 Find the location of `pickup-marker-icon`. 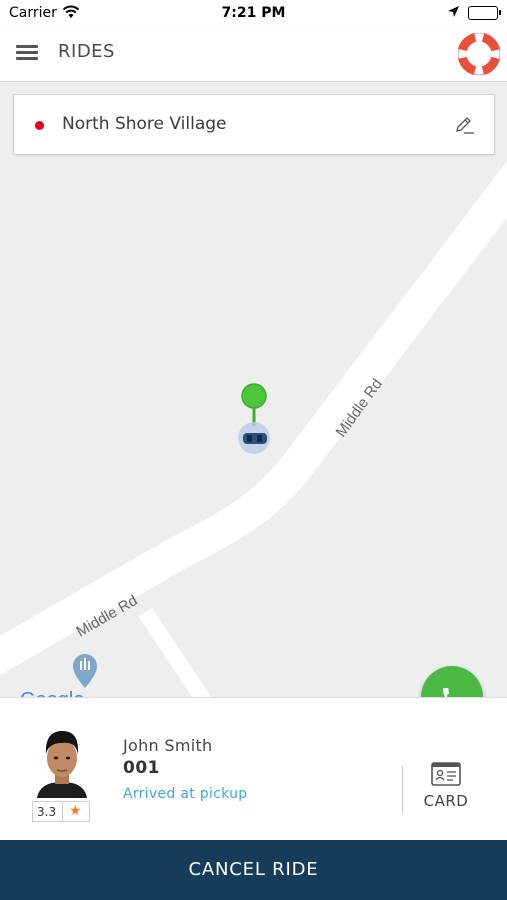

pickup-marker-icon is located at coordinates (39, 125).